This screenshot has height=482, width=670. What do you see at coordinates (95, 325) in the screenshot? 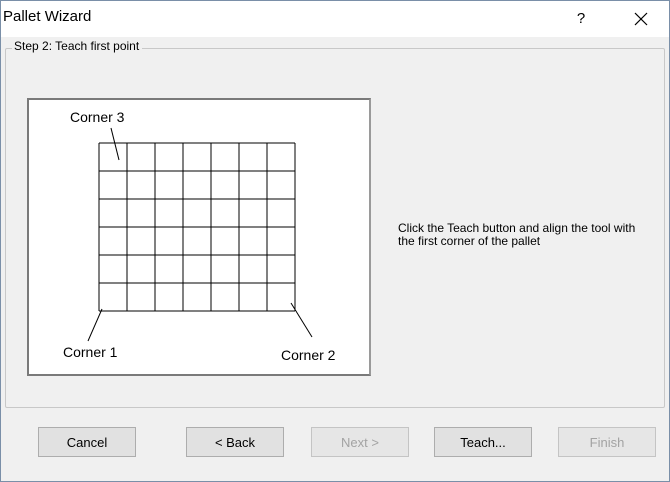
I see `corner1-pointer` at bounding box center [95, 325].